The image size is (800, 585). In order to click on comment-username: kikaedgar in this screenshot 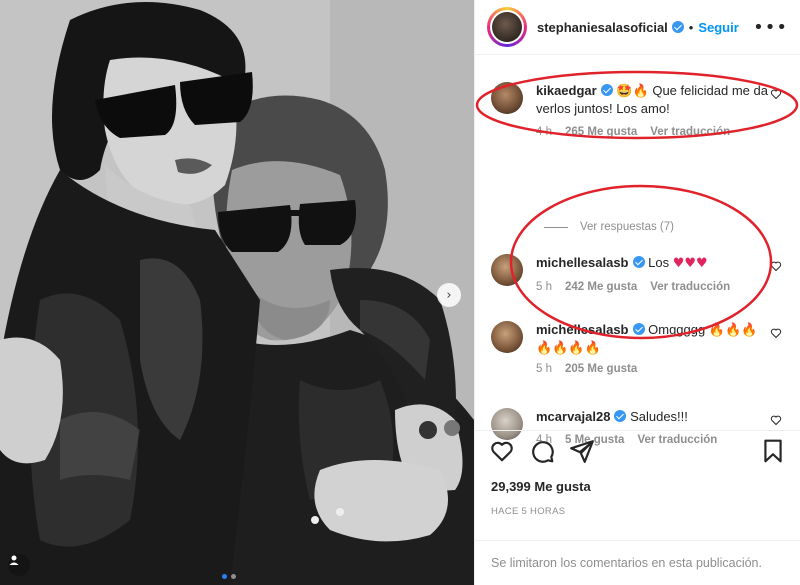, I will do `click(566, 90)`.